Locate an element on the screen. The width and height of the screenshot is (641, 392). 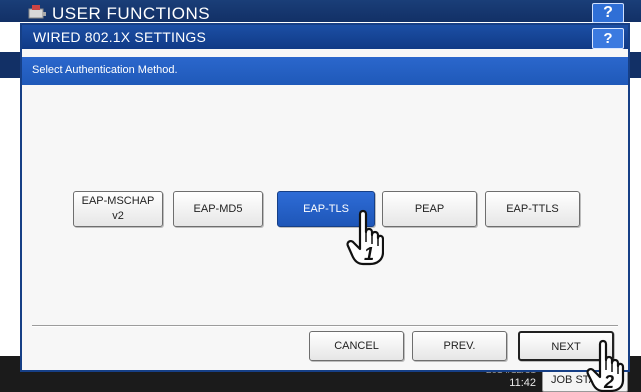
dialog-title: WIRED 802.1X SETTINGS is located at coordinates (120, 37).